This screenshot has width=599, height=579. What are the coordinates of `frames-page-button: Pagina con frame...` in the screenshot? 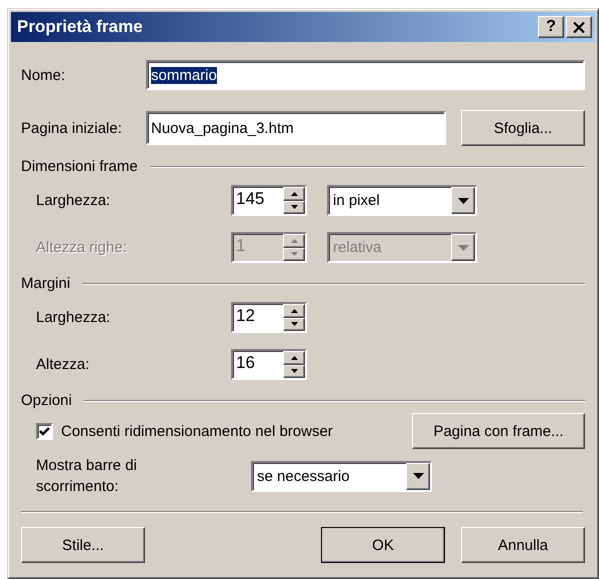 It's located at (498, 431).